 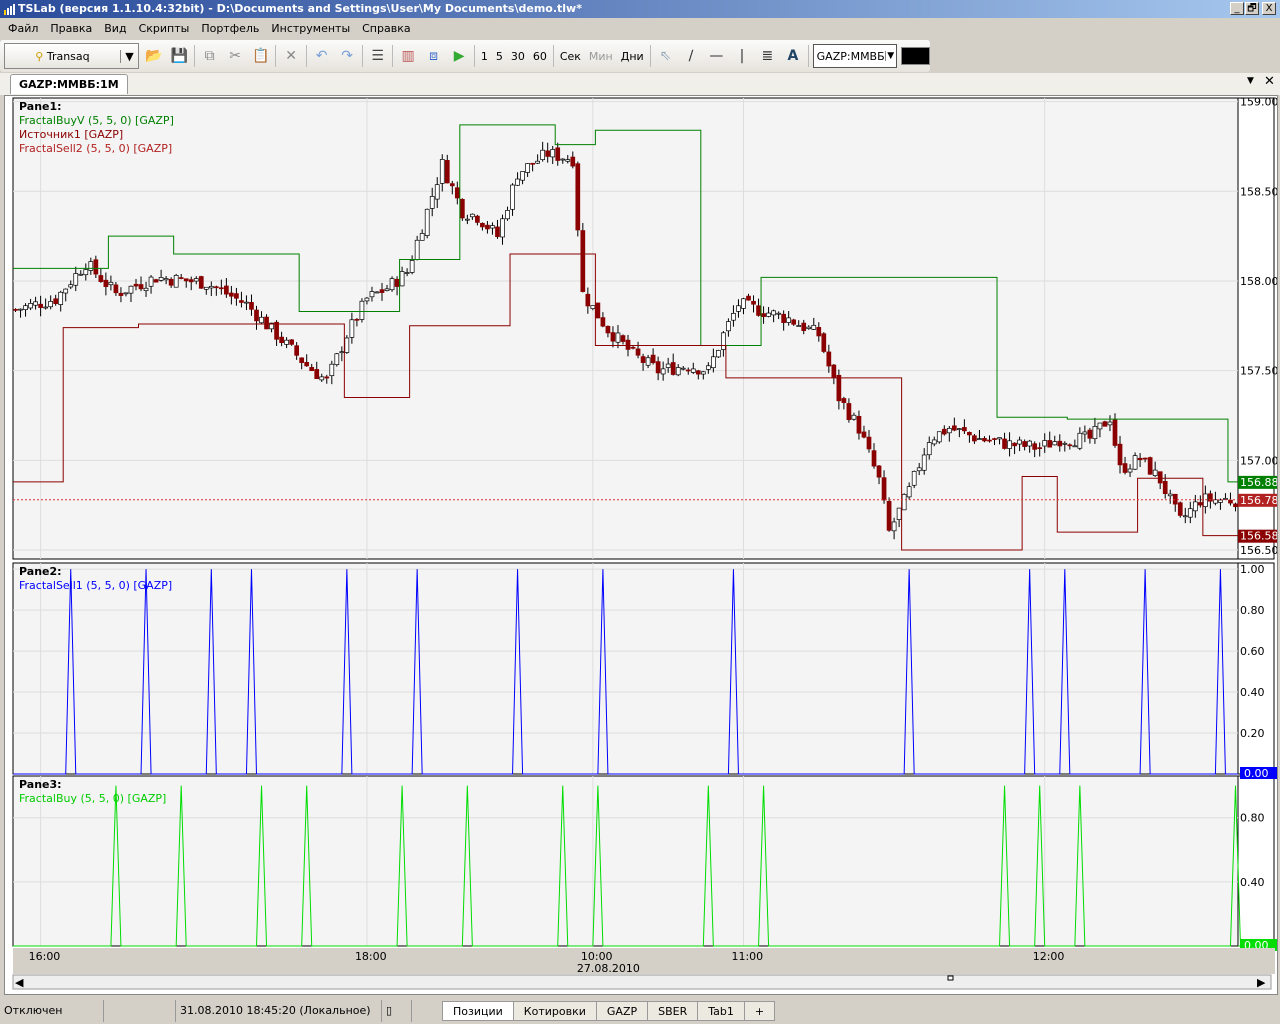 What do you see at coordinates (793, 56) in the screenshot?
I see `text-icon: A` at bounding box center [793, 56].